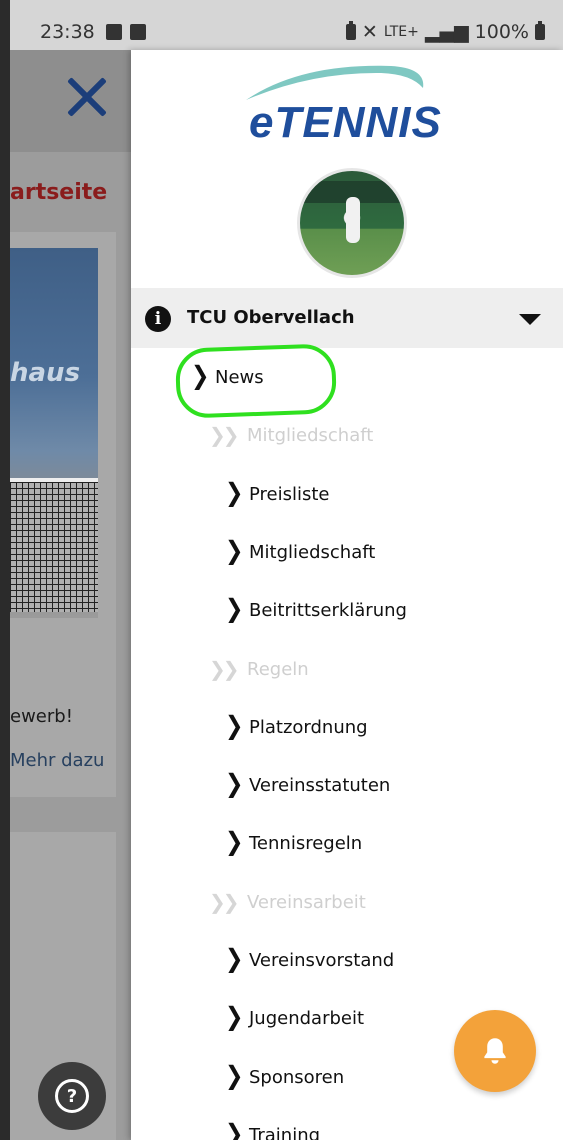  I want to click on status-bar: 23:38 ✕ LTE+ ▂▄▆ 100%, so click(286, 25).